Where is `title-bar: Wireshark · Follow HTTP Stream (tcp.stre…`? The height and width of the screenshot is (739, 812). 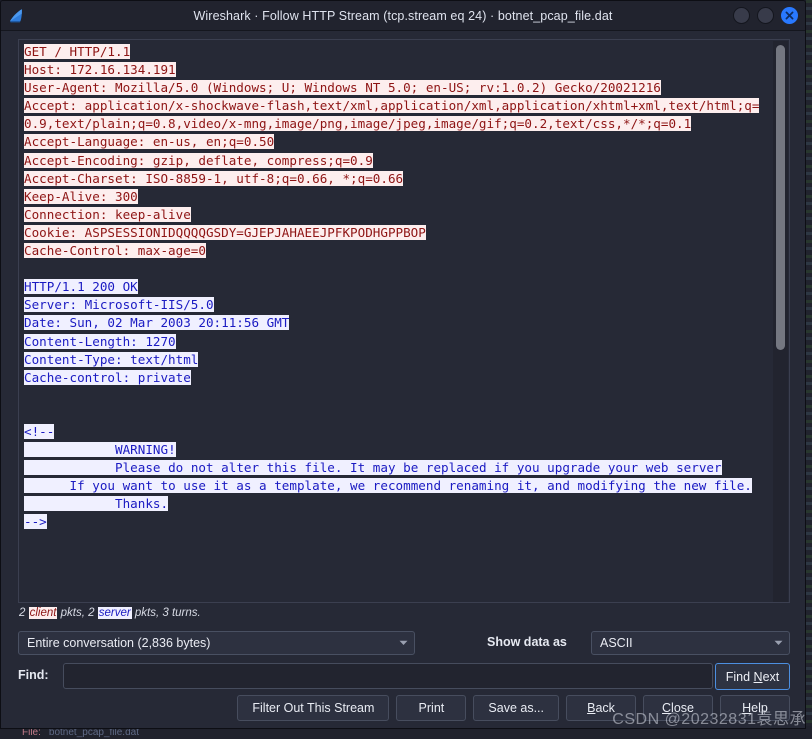
title-bar: Wireshark · Follow HTTP Stream (tcp.stre… is located at coordinates (403, 16).